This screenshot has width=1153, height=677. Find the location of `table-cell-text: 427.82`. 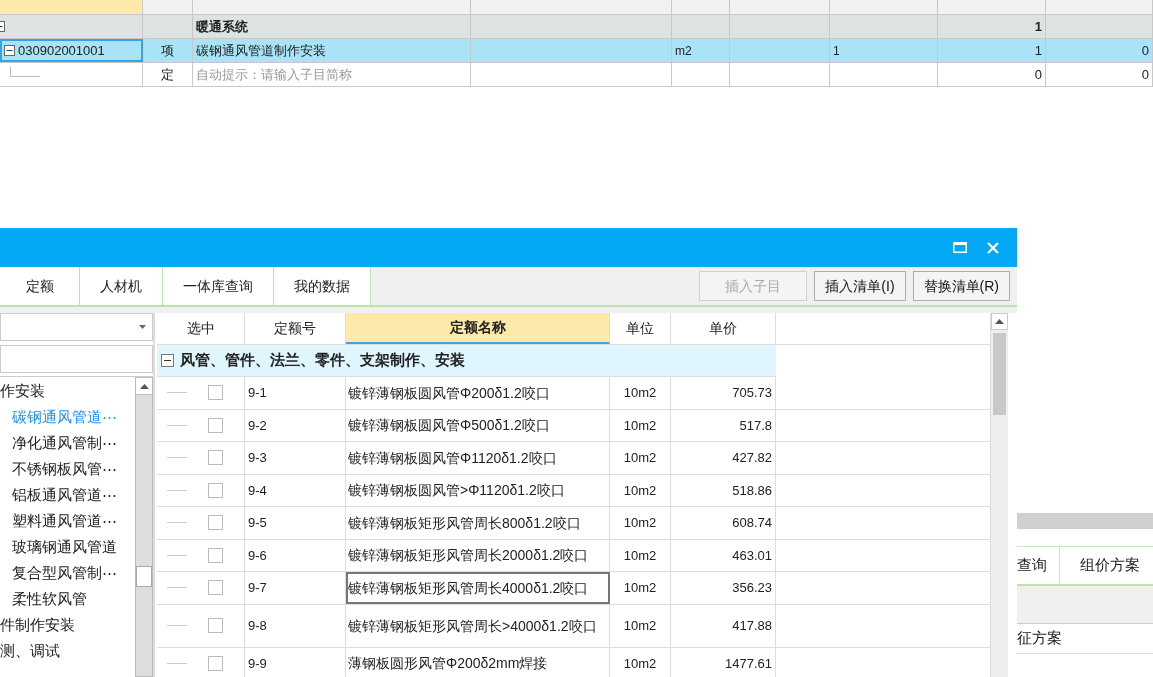

table-cell-text: 427.82 is located at coordinates (752, 458).